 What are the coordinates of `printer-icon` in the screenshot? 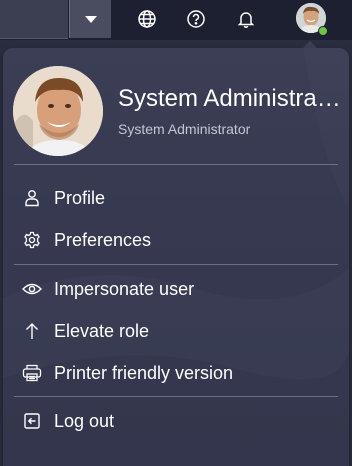 It's located at (32, 373).